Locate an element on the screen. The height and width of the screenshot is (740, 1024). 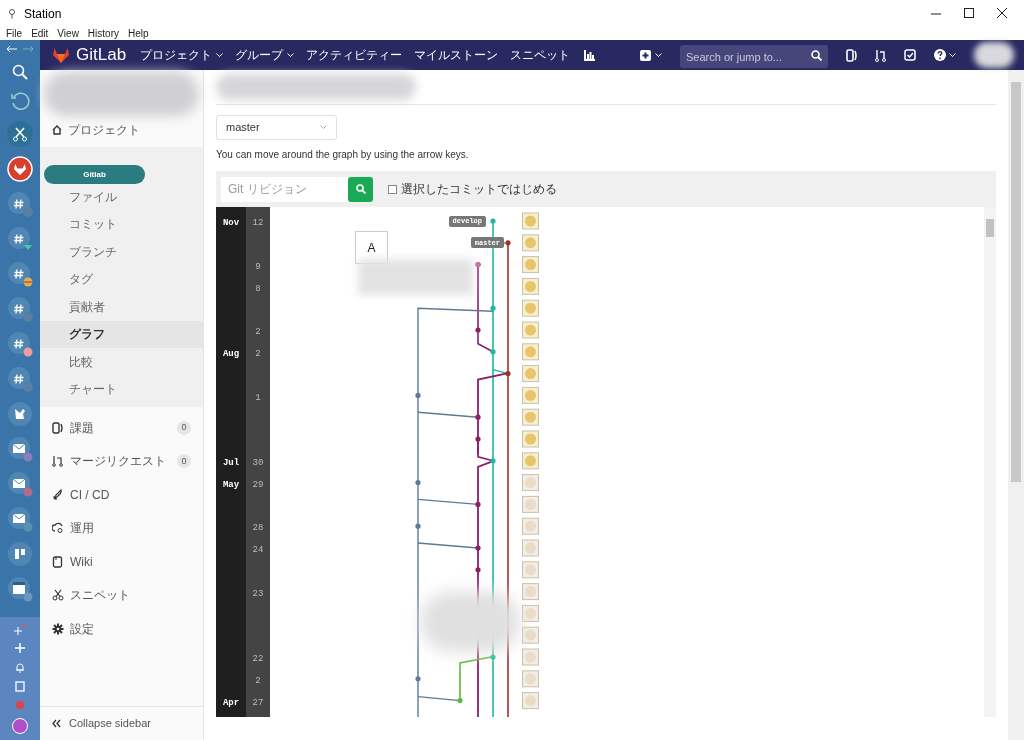
sidebar-subitem: コミット is located at coordinates (121, 224).